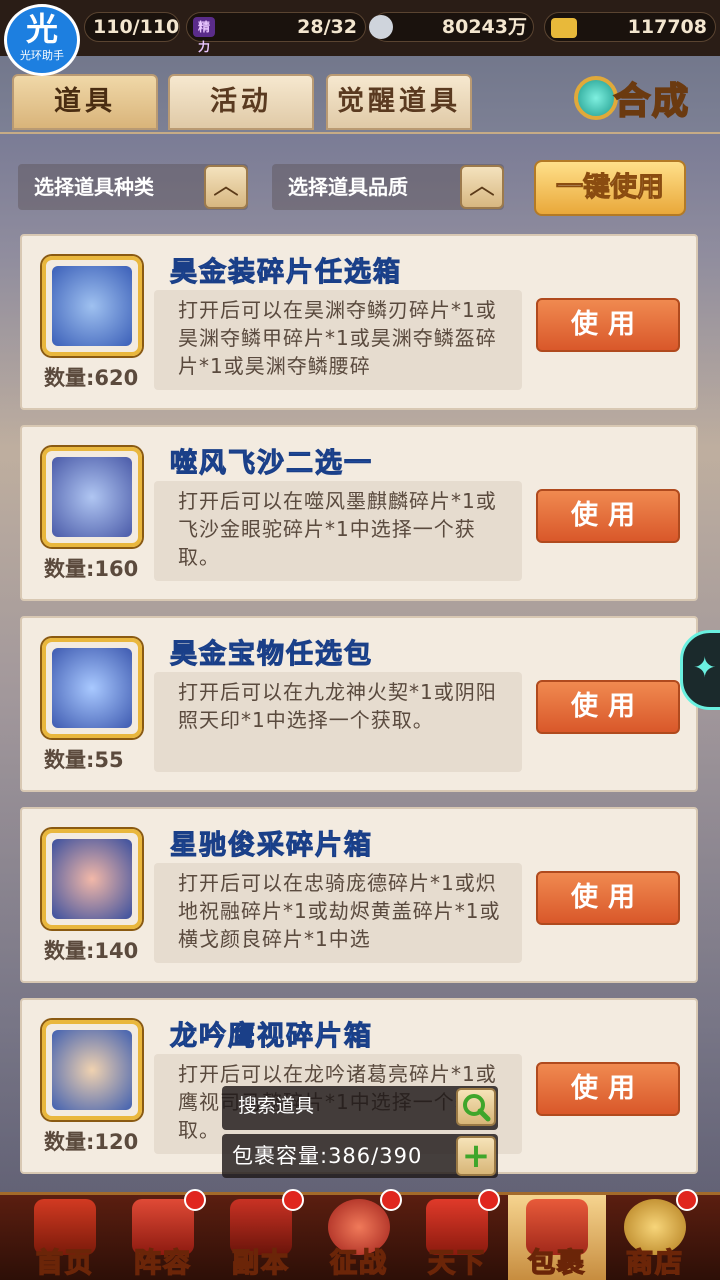  What do you see at coordinates (338, 722) in the screenshot?
I see `item-description: 打开后可以在九龙神火契*1或阴阳照天印*1中选择一个获取。` at bounding box center [338, 722].